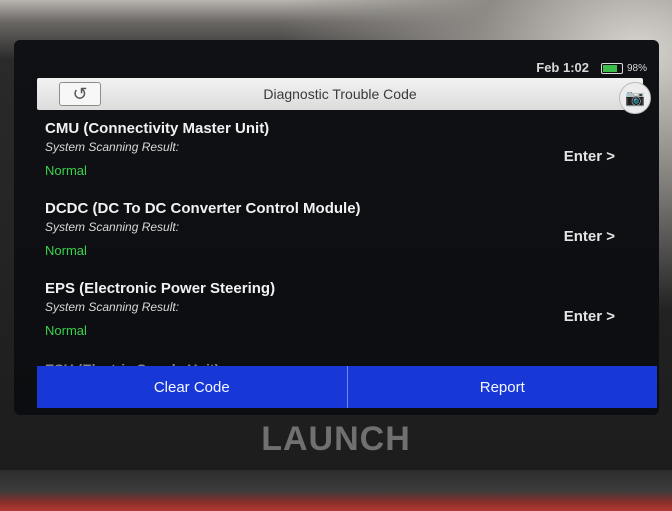 The image size is (672, 511). I want to click on page-title: Diagnostic Trouble Code, so click(340, 94).